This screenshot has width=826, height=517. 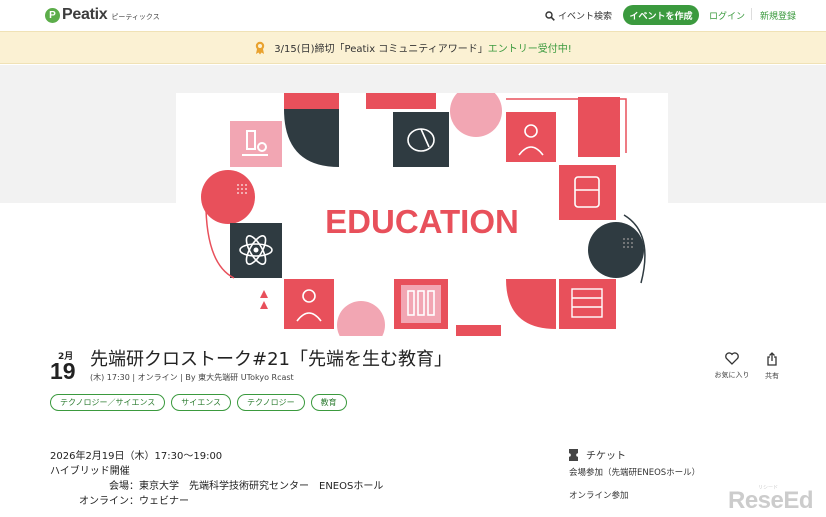 I want to click on share-label: 共有, so click(x=772, y=376).